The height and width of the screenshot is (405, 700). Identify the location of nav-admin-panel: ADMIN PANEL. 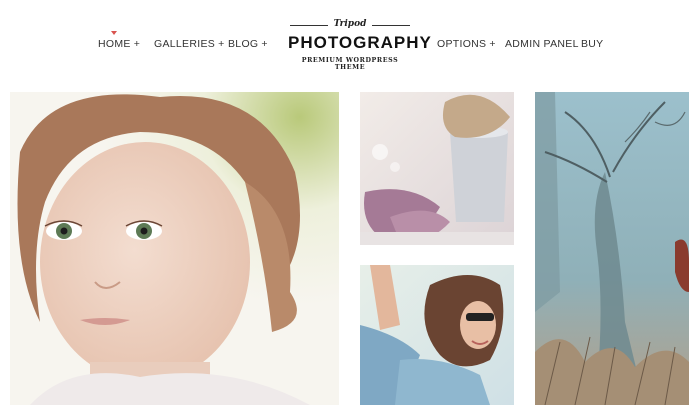
(542, 44).